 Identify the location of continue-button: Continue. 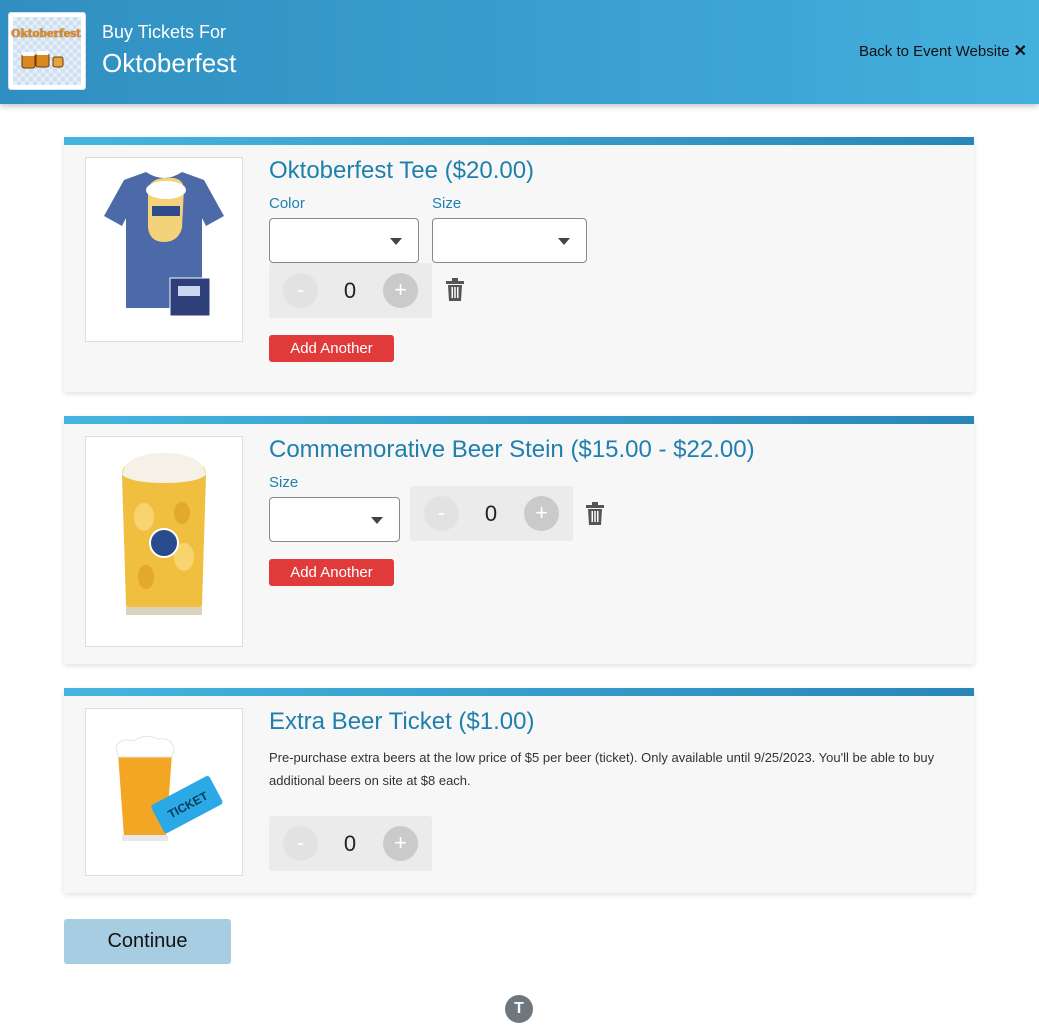
(147, 941).